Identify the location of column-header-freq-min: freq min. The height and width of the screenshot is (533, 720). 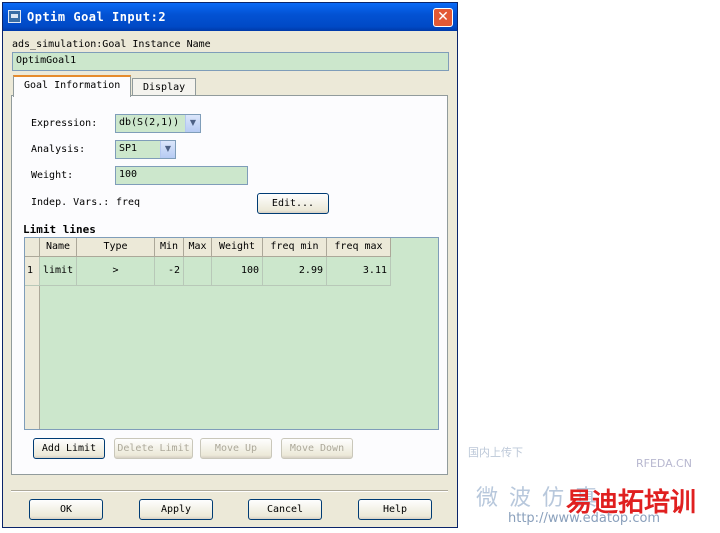
(295, 247).